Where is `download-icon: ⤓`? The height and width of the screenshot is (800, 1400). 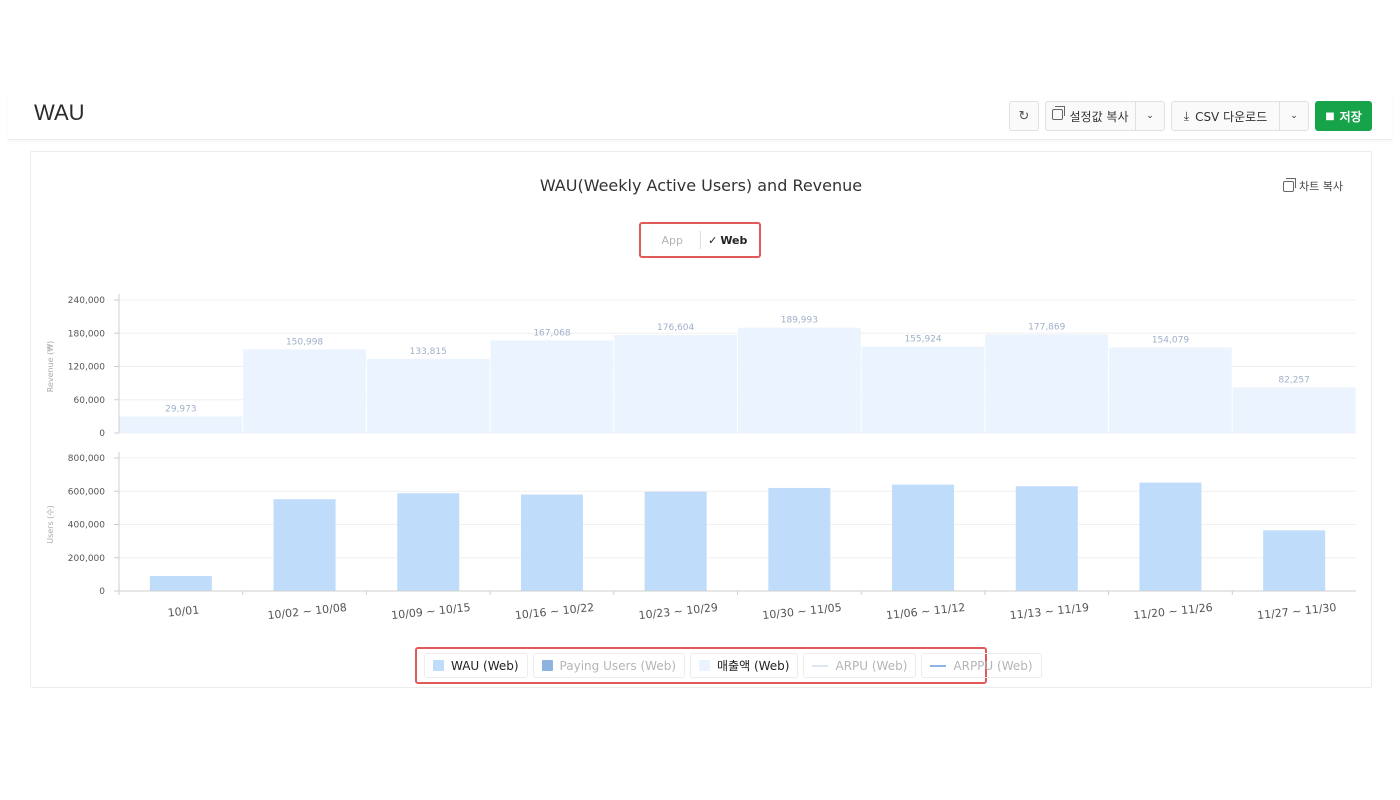
download-icon: ⤓ is located at coordinates (1186, 115).